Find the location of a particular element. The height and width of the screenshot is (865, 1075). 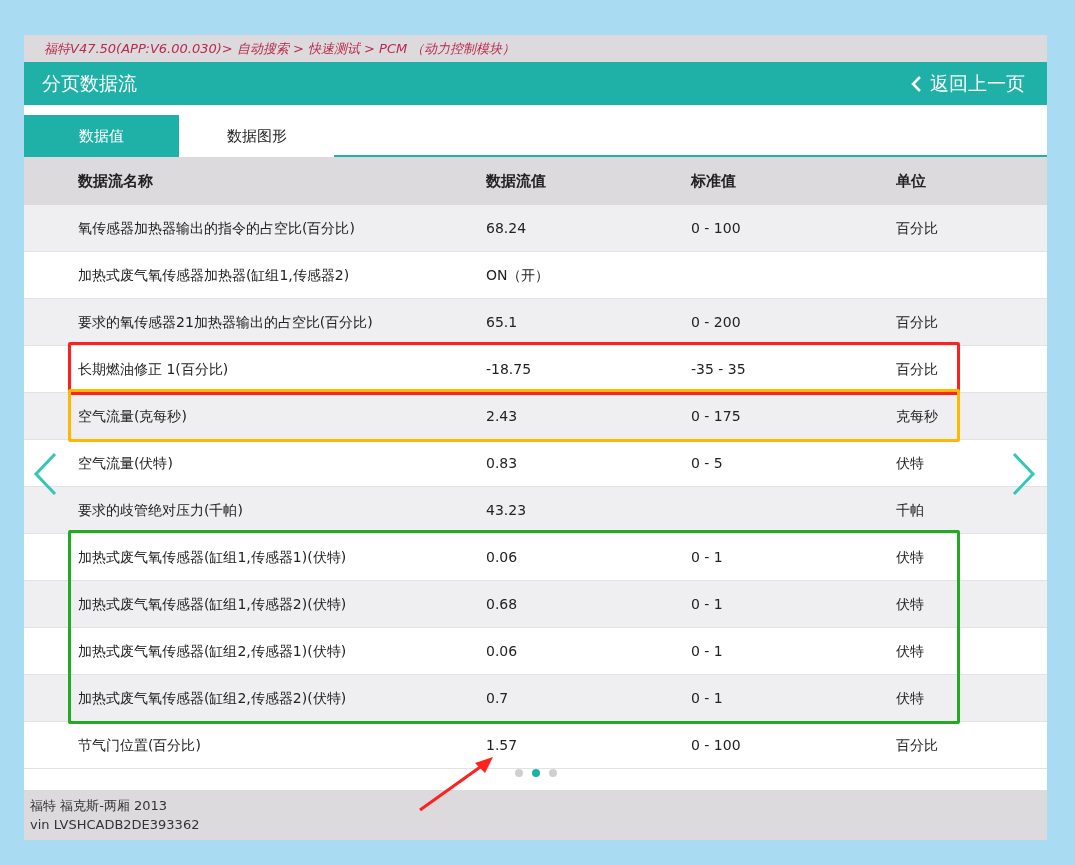

table-cell-text: 氧传感器加热器输出的指令的占空比(百分比) is located at coordinates (217, 228).